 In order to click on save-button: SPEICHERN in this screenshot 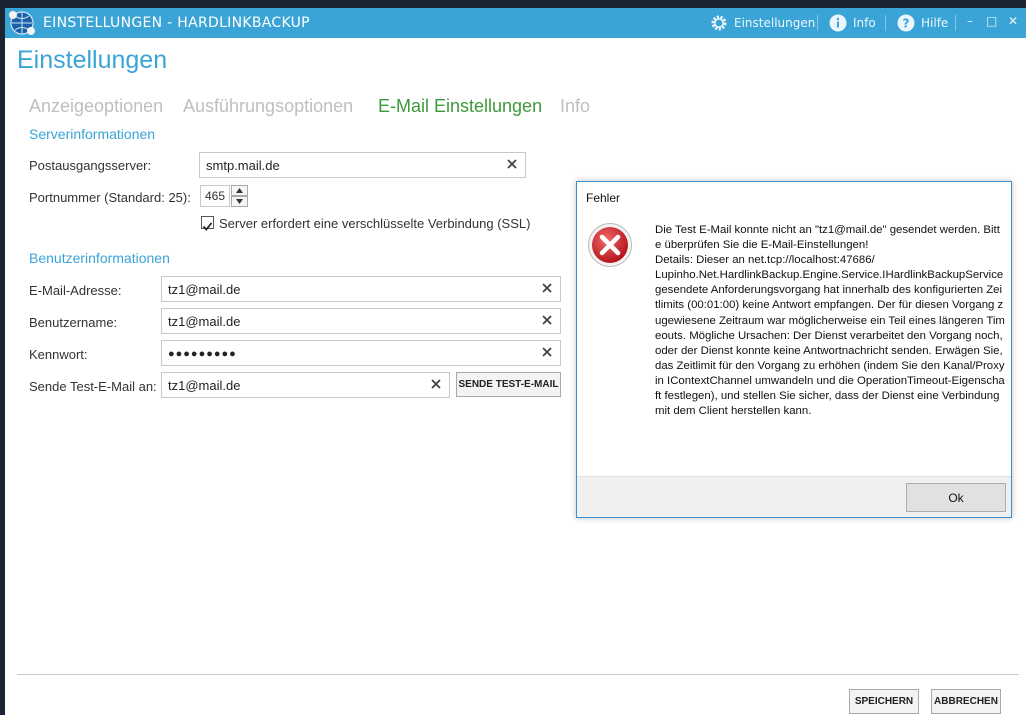, I will do `click(884, 701)`.